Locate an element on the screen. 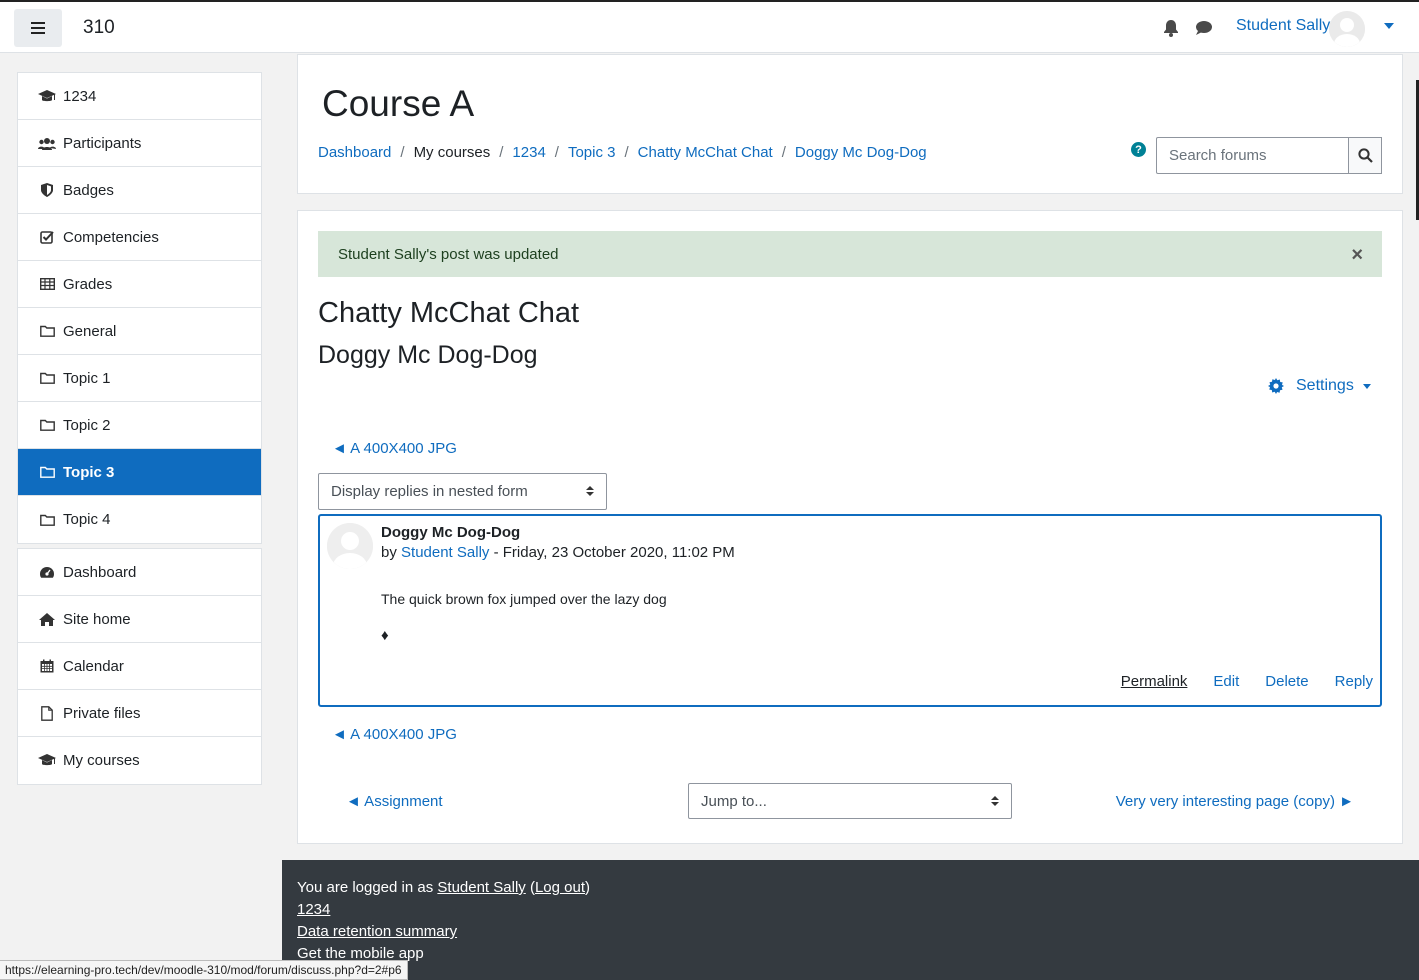 The image size is (1419, 980). breadcrumb-topic: Topic 3 is located at coordinates (592, 152).